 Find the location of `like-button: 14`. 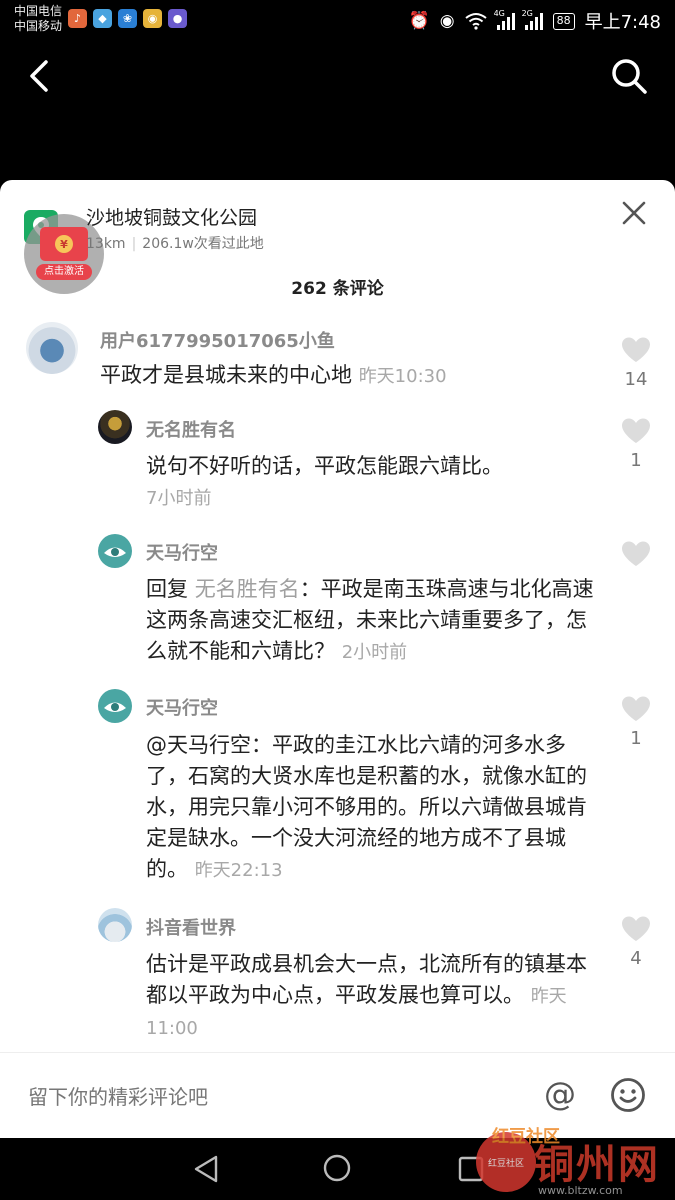

like-button: 14 is located at coordinates (636, 363).